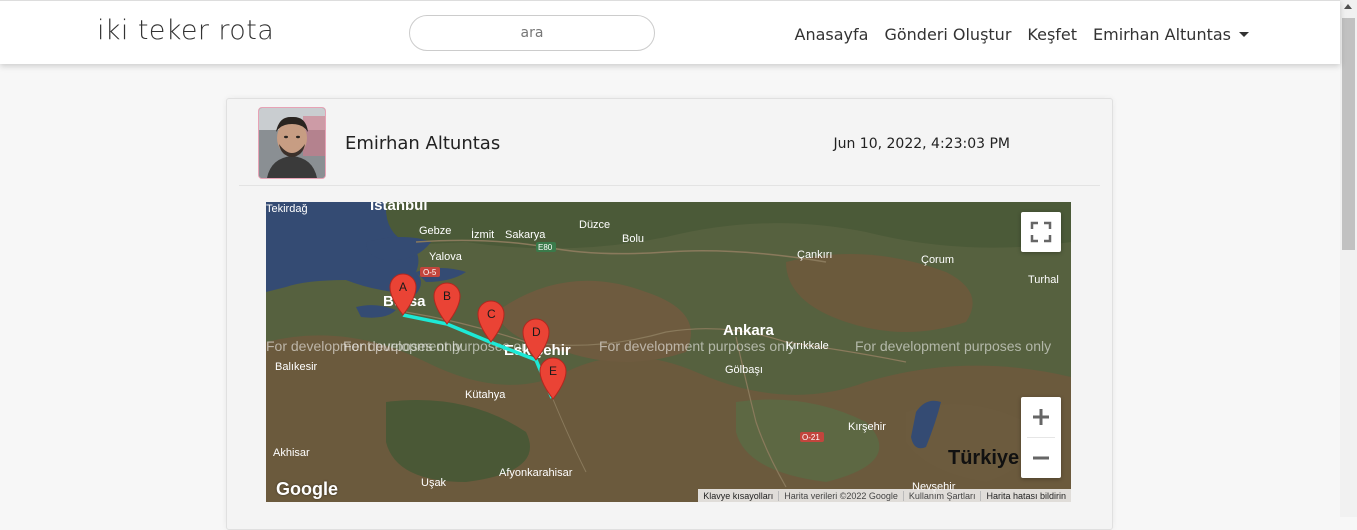 The width and height of the screenshot is (1357, 530). I want to click on svg-text: Gölbaşı, so click(744, 370).